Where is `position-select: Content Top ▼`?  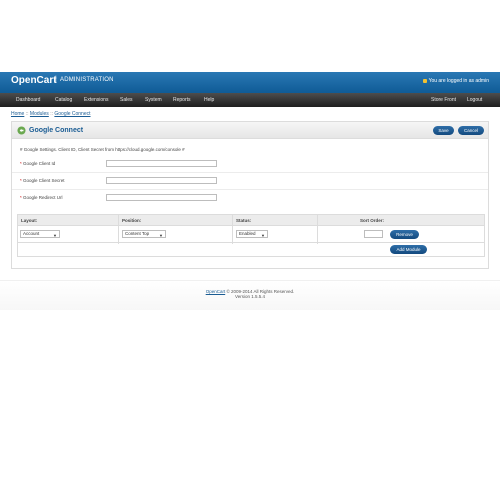 position-select: Content Top ▼ is located at coordinates (144, 234).